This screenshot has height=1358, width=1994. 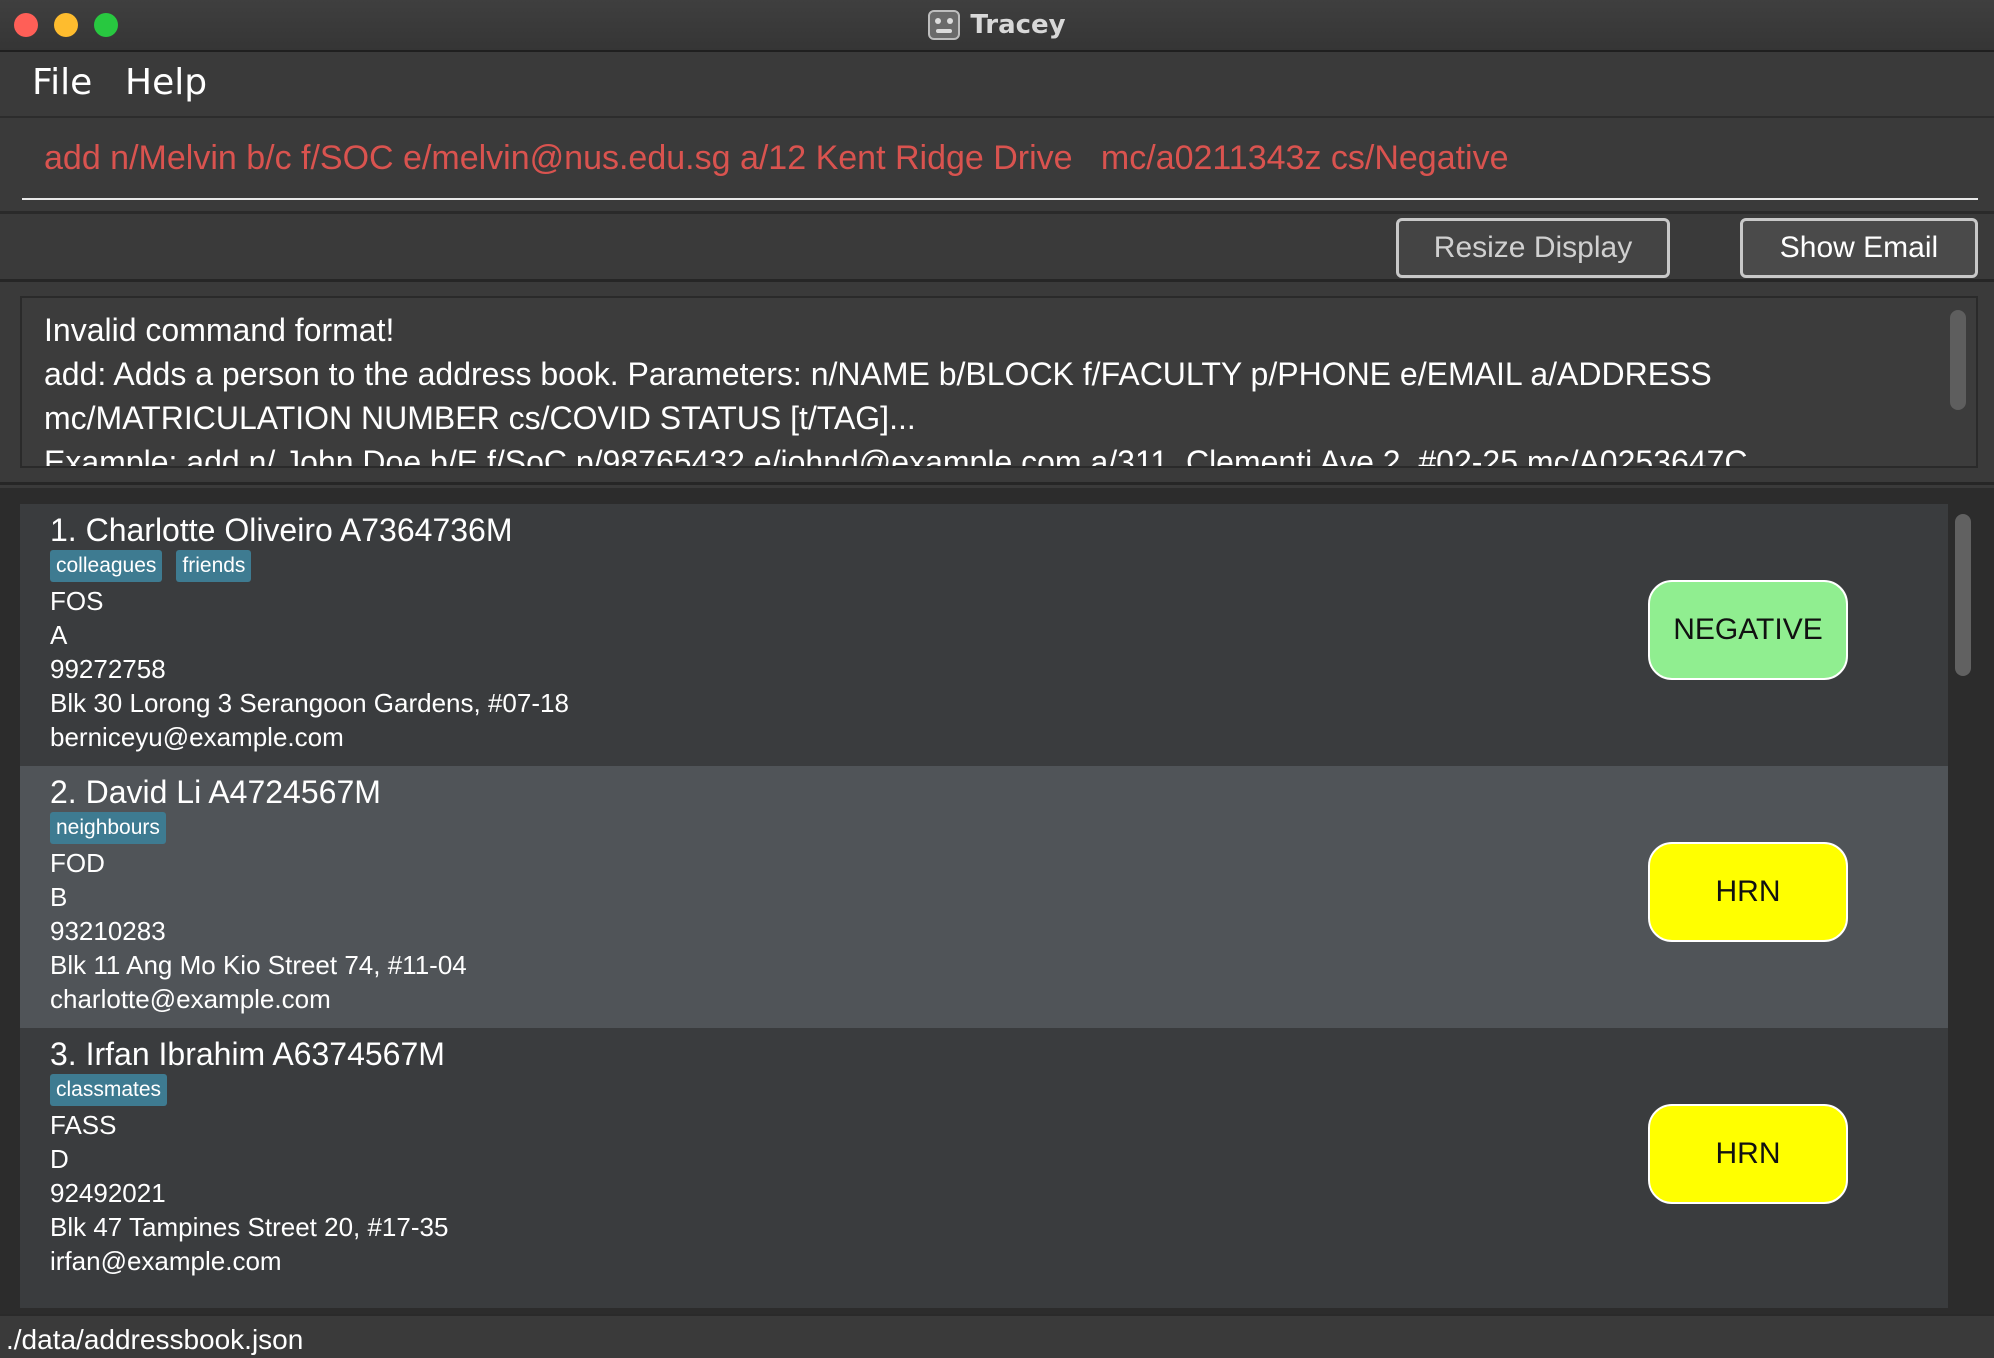 I want to click on title-bar: Tracey, so click(x=997, y=26).